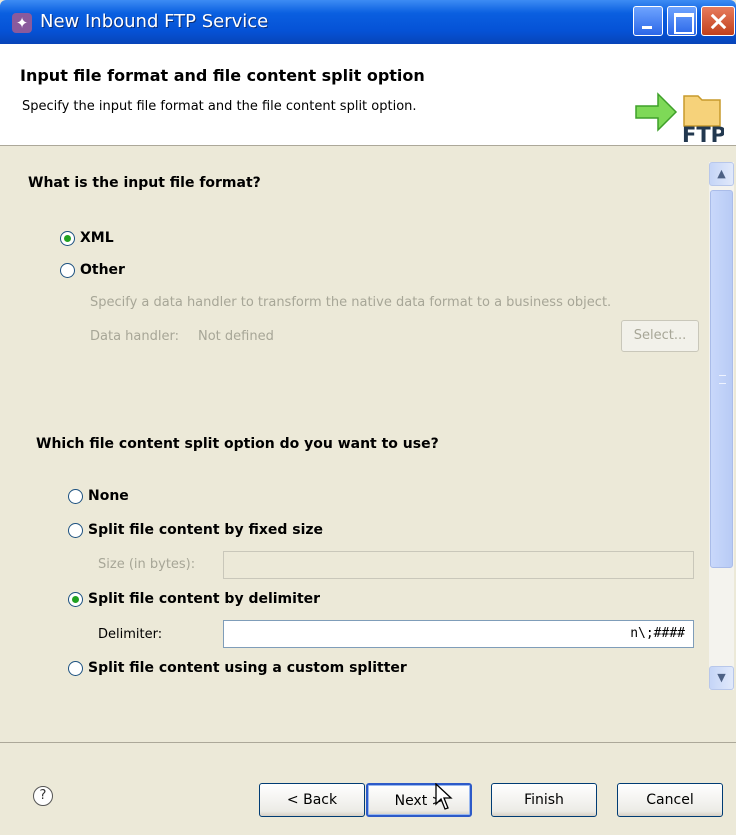 Image resolution: width=736 pixels, height=835 pixels. Describe the element at coordinates (312, 800) in the screenshot. I see `back-button: < Back` at that location.